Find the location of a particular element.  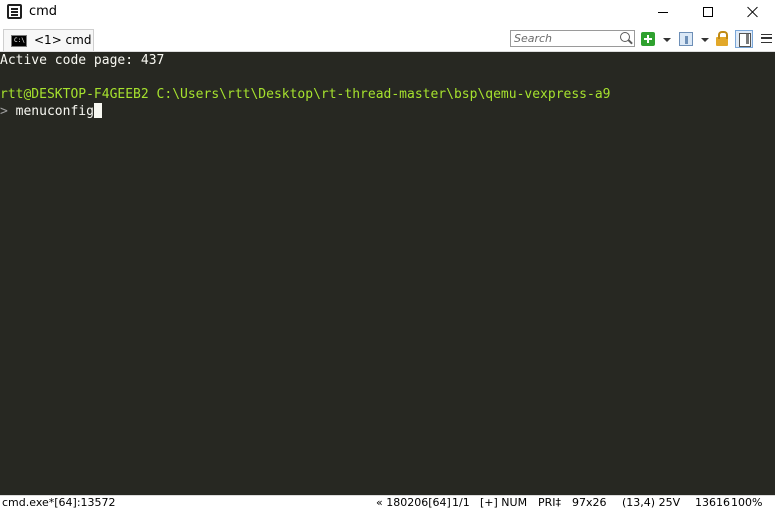

maximize-icon is located at coordinates (707, 12).